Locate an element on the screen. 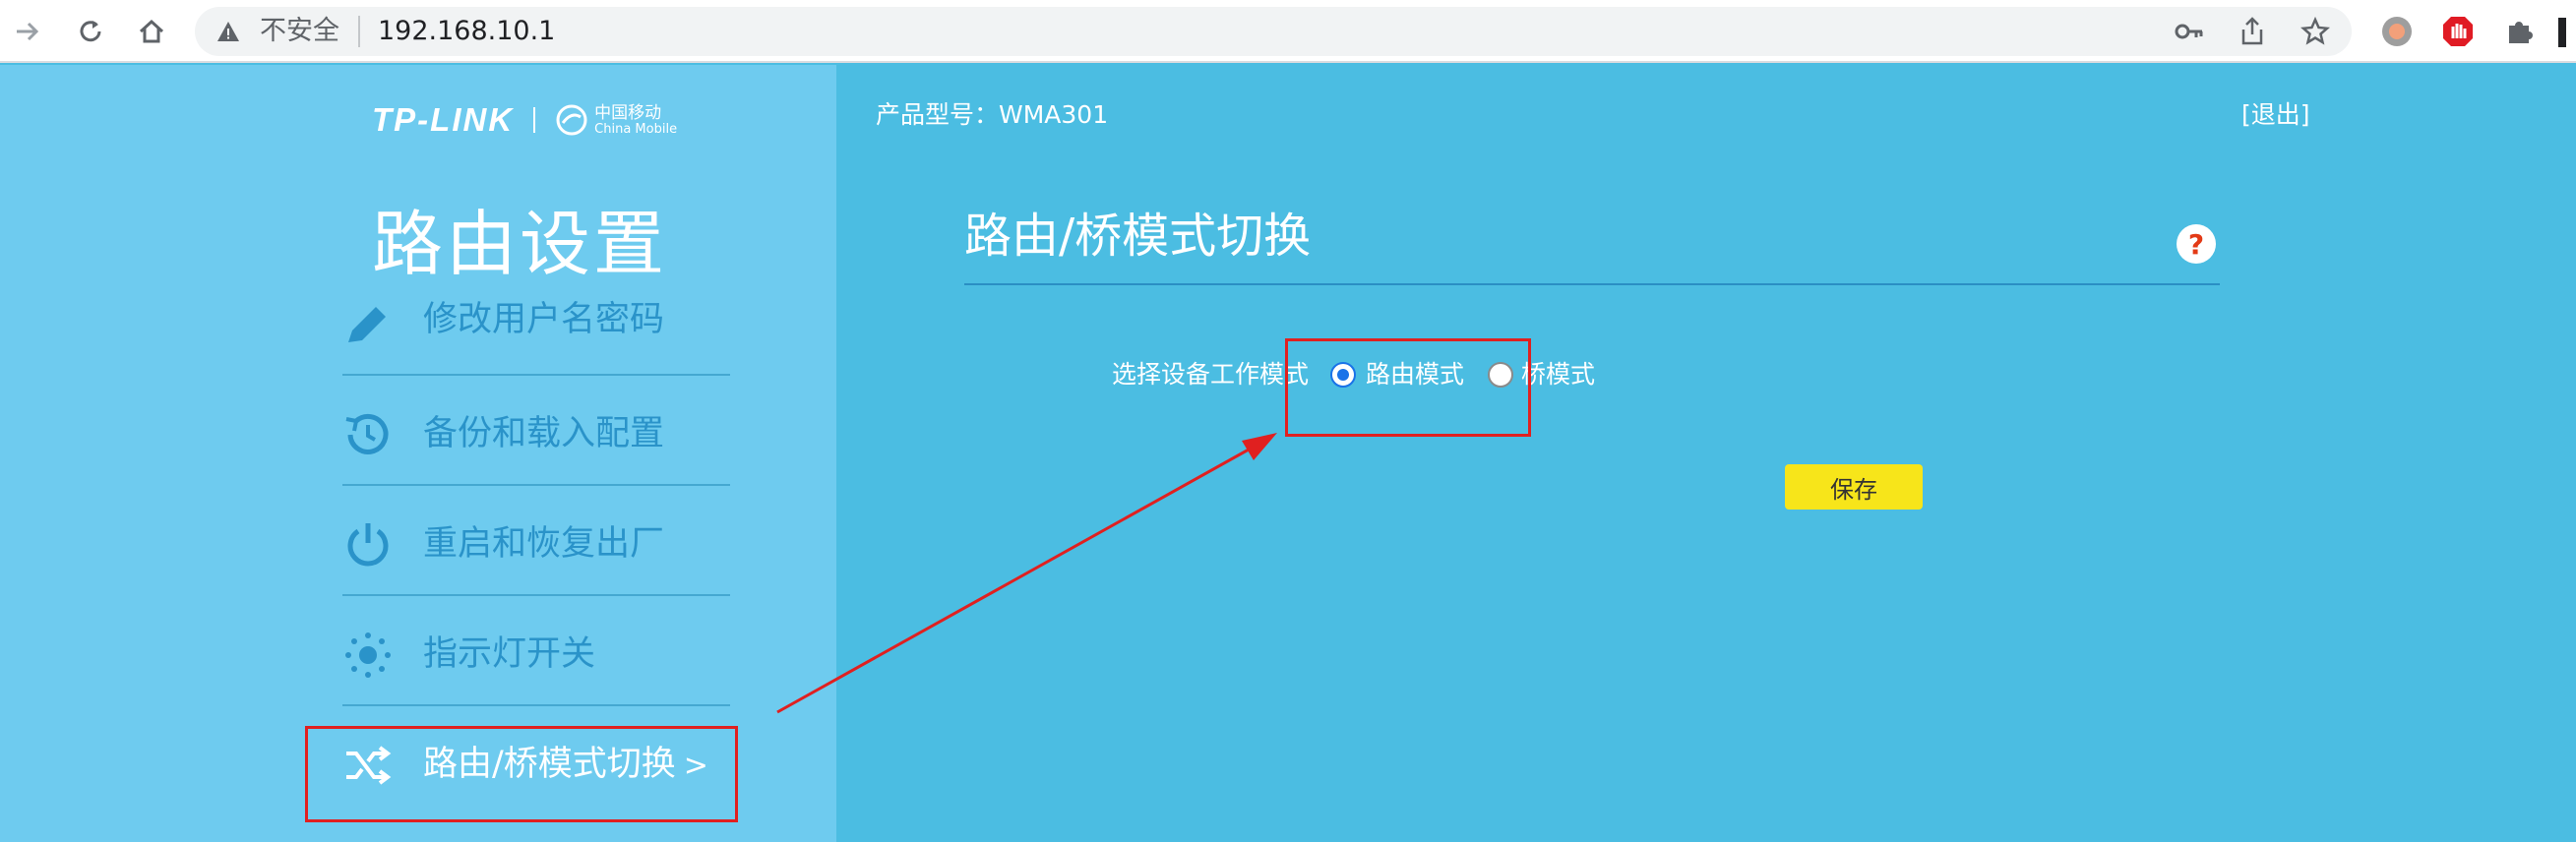 Image resolution: width=2576 pixels, height=842 pixels. browser-toolbar: 不安全 192.168.10.1 is located at coordinates (1288, 31).